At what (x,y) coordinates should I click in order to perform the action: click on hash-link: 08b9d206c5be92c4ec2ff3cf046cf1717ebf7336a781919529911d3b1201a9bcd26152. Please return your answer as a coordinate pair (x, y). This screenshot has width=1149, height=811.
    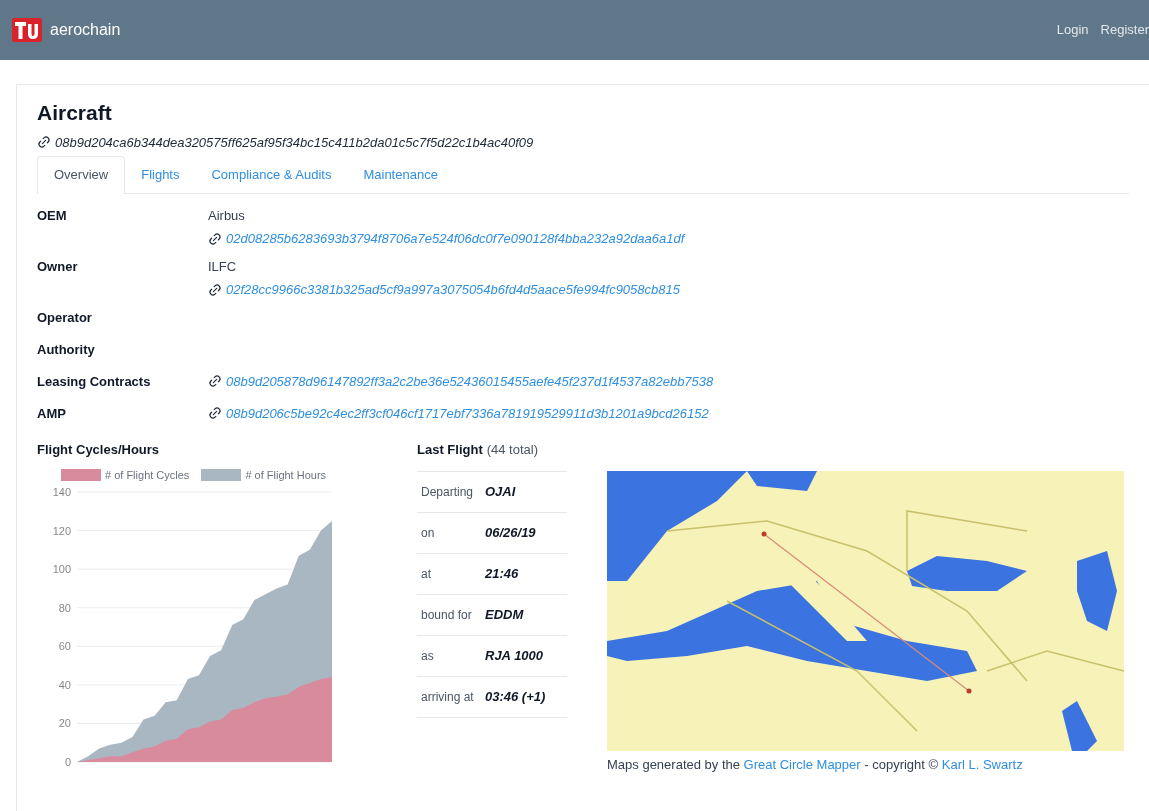
    Looking at the image, I should click on (467, 413).